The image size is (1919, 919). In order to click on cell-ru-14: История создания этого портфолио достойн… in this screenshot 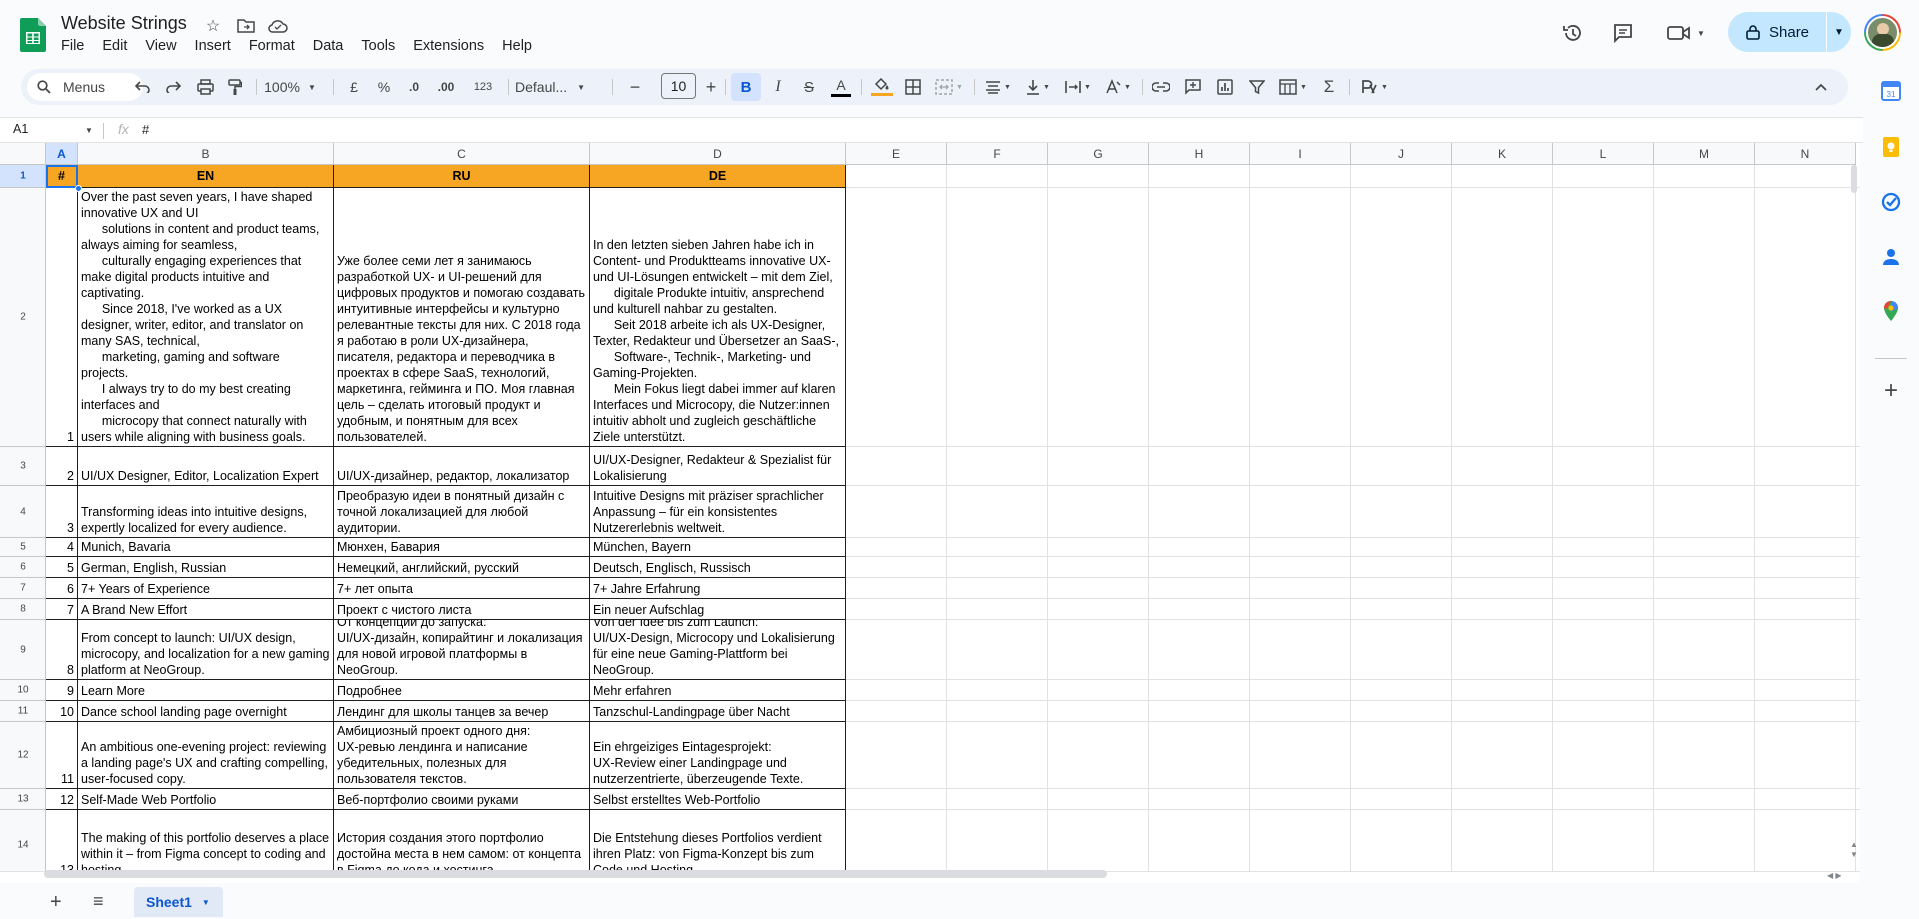, I will do `click(462, 840)`.